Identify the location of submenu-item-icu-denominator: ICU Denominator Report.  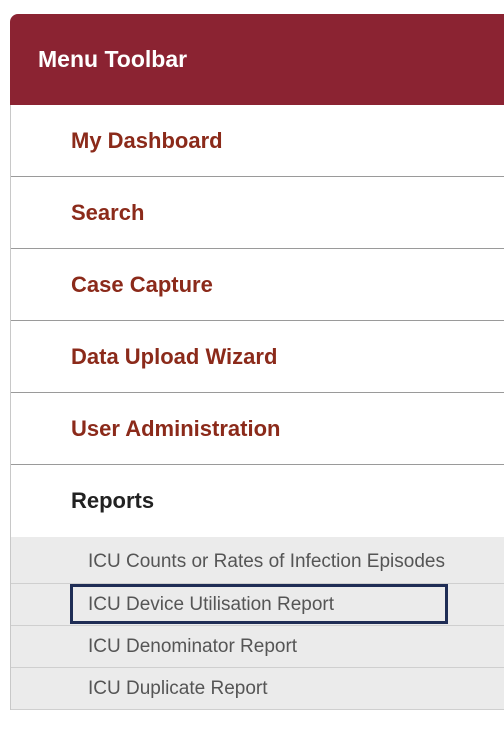
(257, 647).